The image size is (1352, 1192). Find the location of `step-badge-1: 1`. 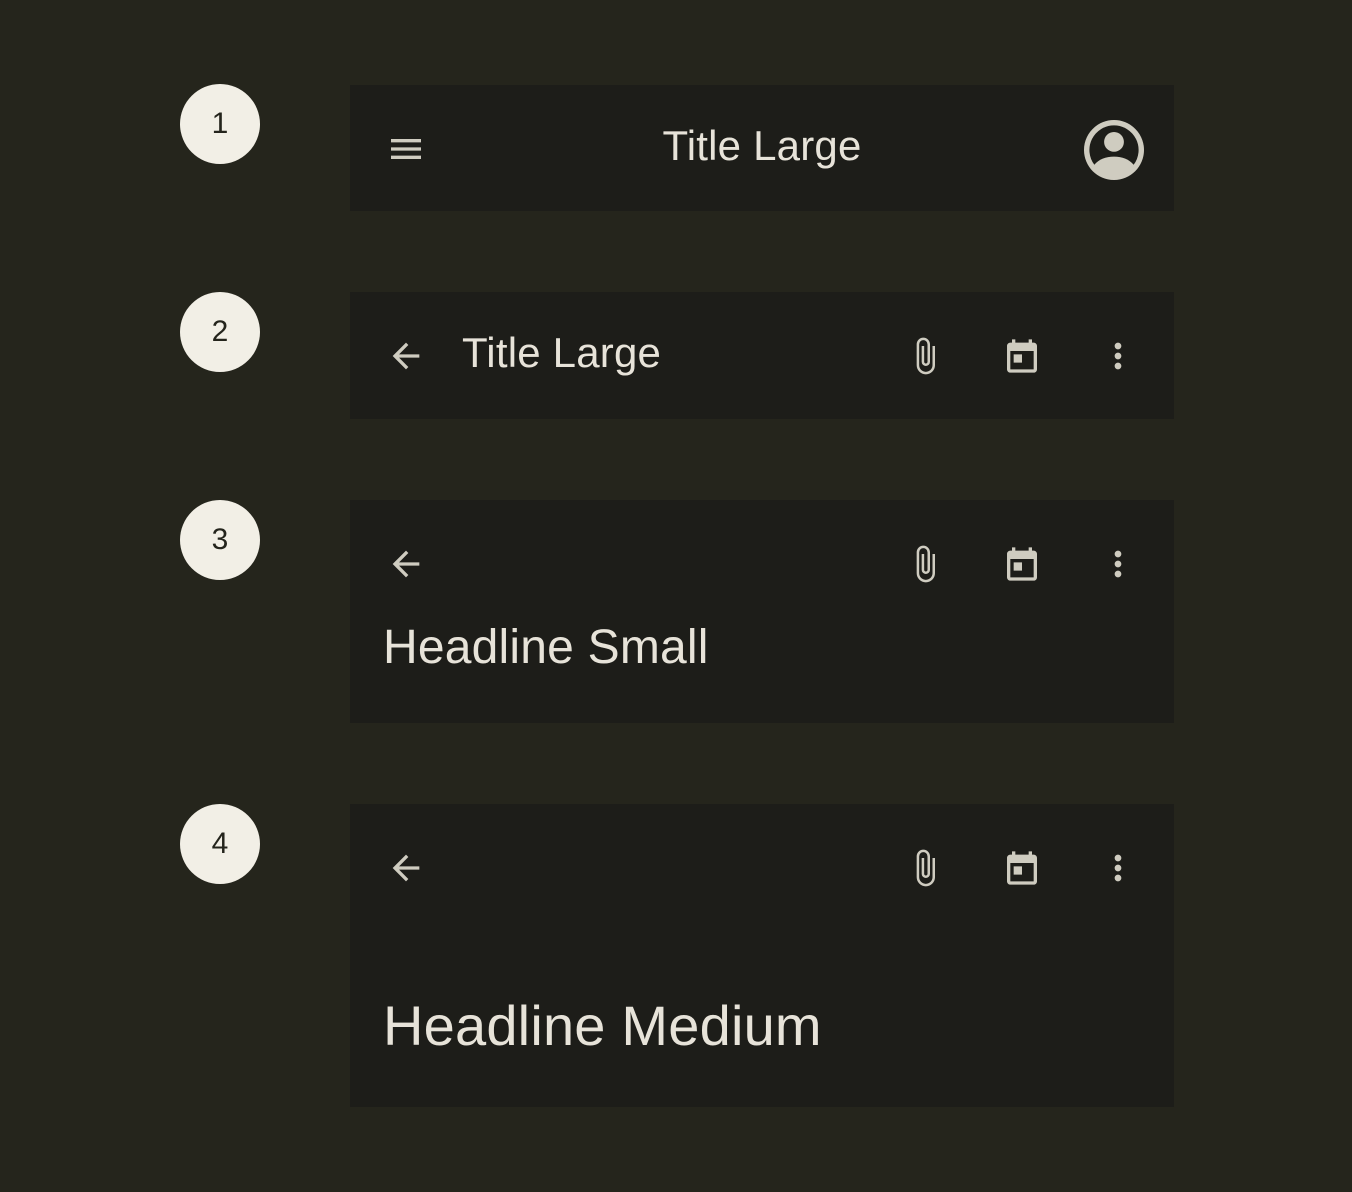

step-badge-1: 1 is located at coordinates (220, 124).